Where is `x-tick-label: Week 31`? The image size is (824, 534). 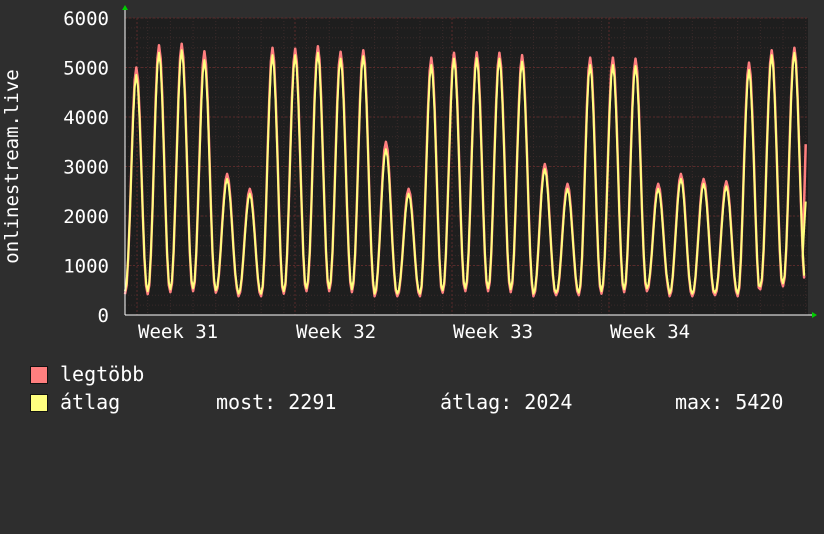
x-tick-label: Week 31 is located at coordinates (178, 332).